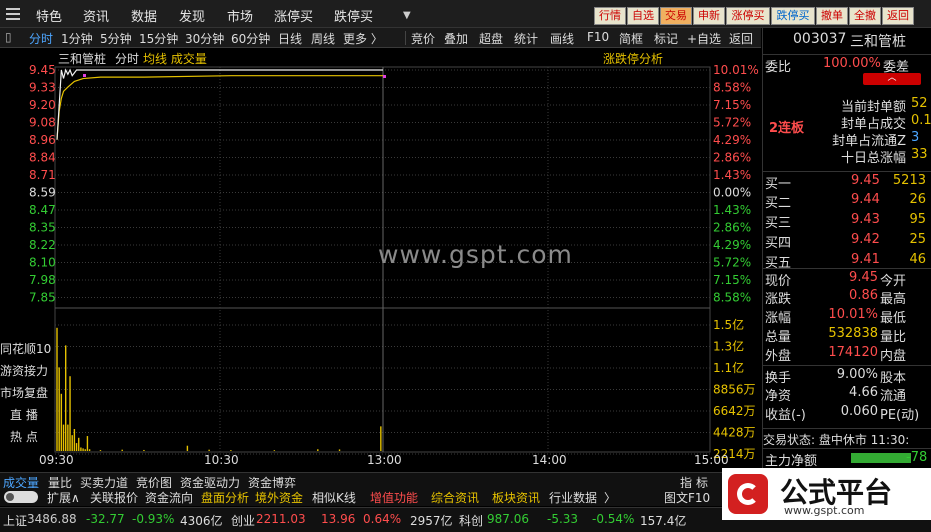 The width and height of the screenshot is (931, 532). What do you see at coordinates (892, 79) in the screenshot?
I see `expand-icon: ︿` at bounding box center [892, 79].